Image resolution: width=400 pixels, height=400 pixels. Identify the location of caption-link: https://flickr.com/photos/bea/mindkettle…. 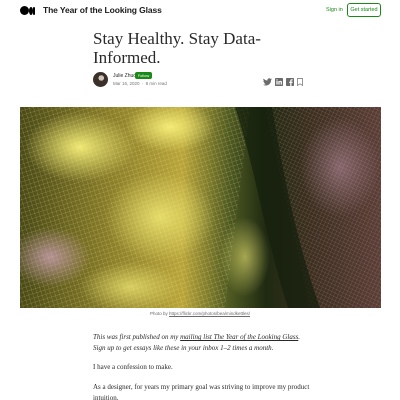
(209, 313).